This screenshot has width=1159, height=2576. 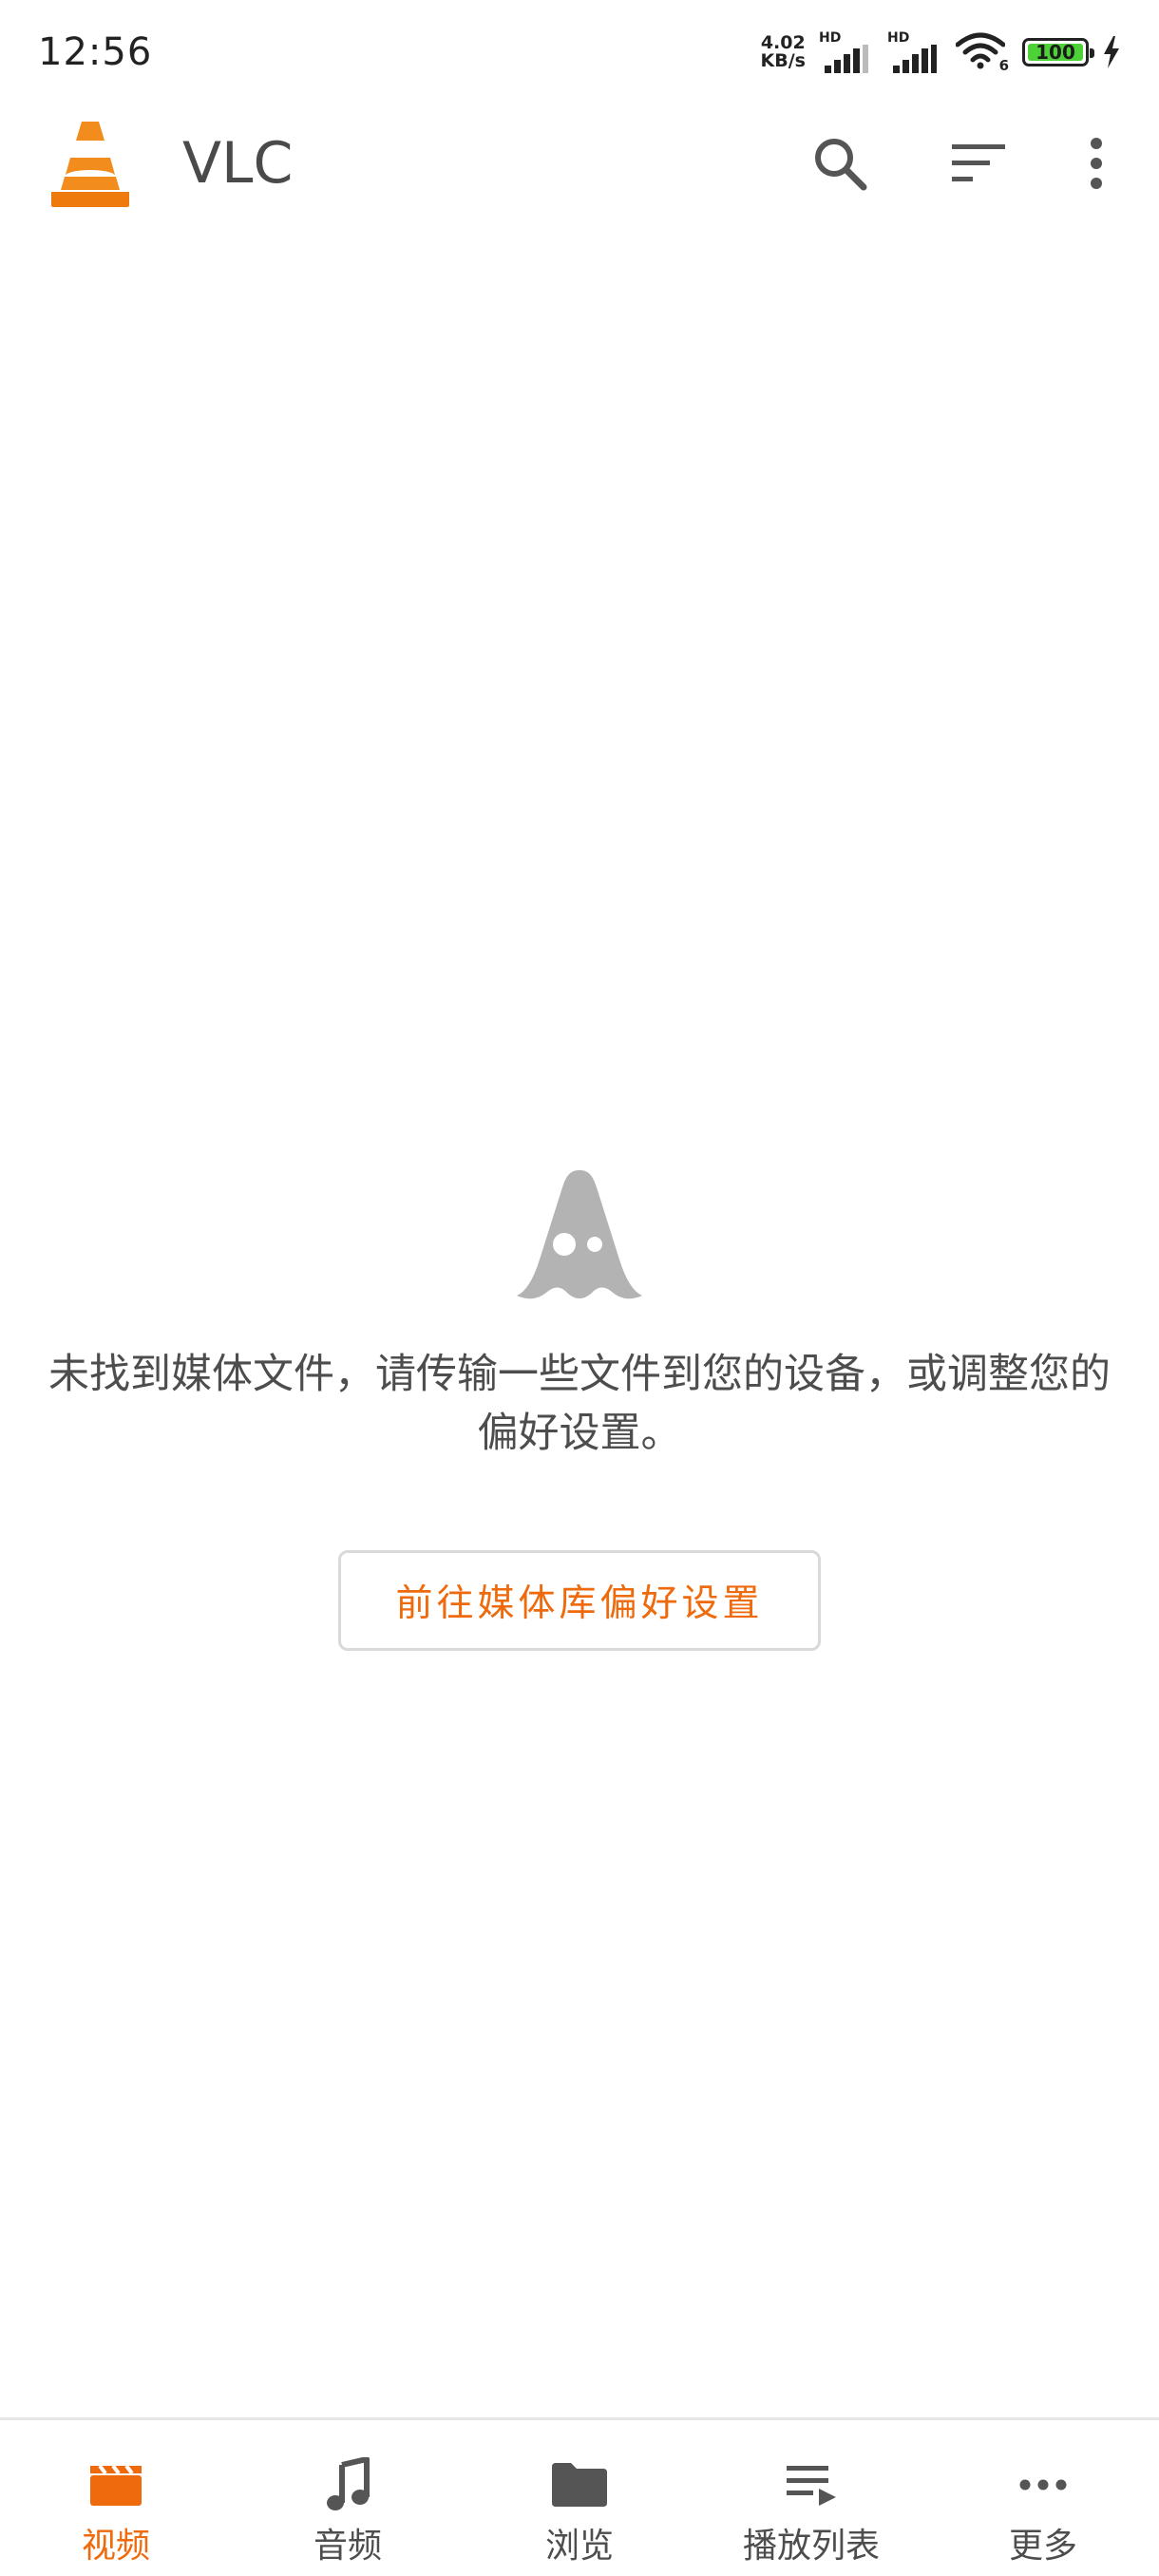 I want to click on cell-signal-1-icon: HD, so click(x=846, y=52).